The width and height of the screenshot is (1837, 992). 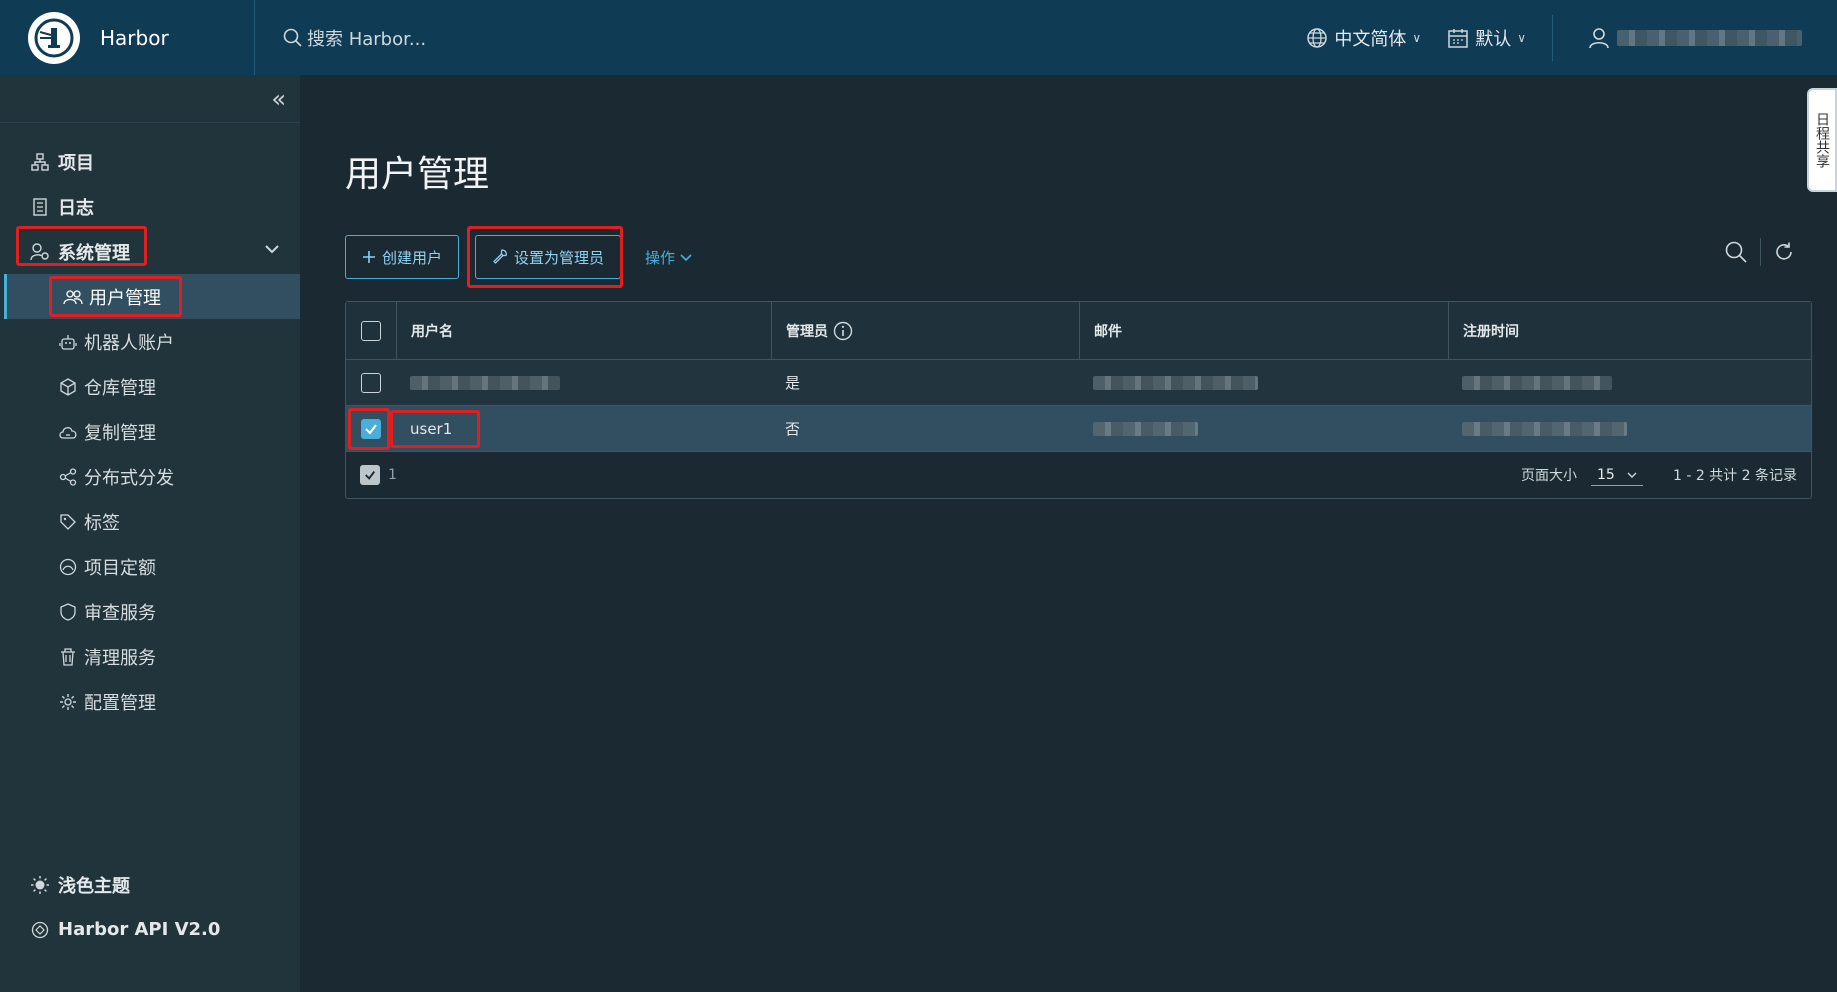 I want to click on sidebar-subitem-clean-up: 清理服务, so click(x=150, y=656).